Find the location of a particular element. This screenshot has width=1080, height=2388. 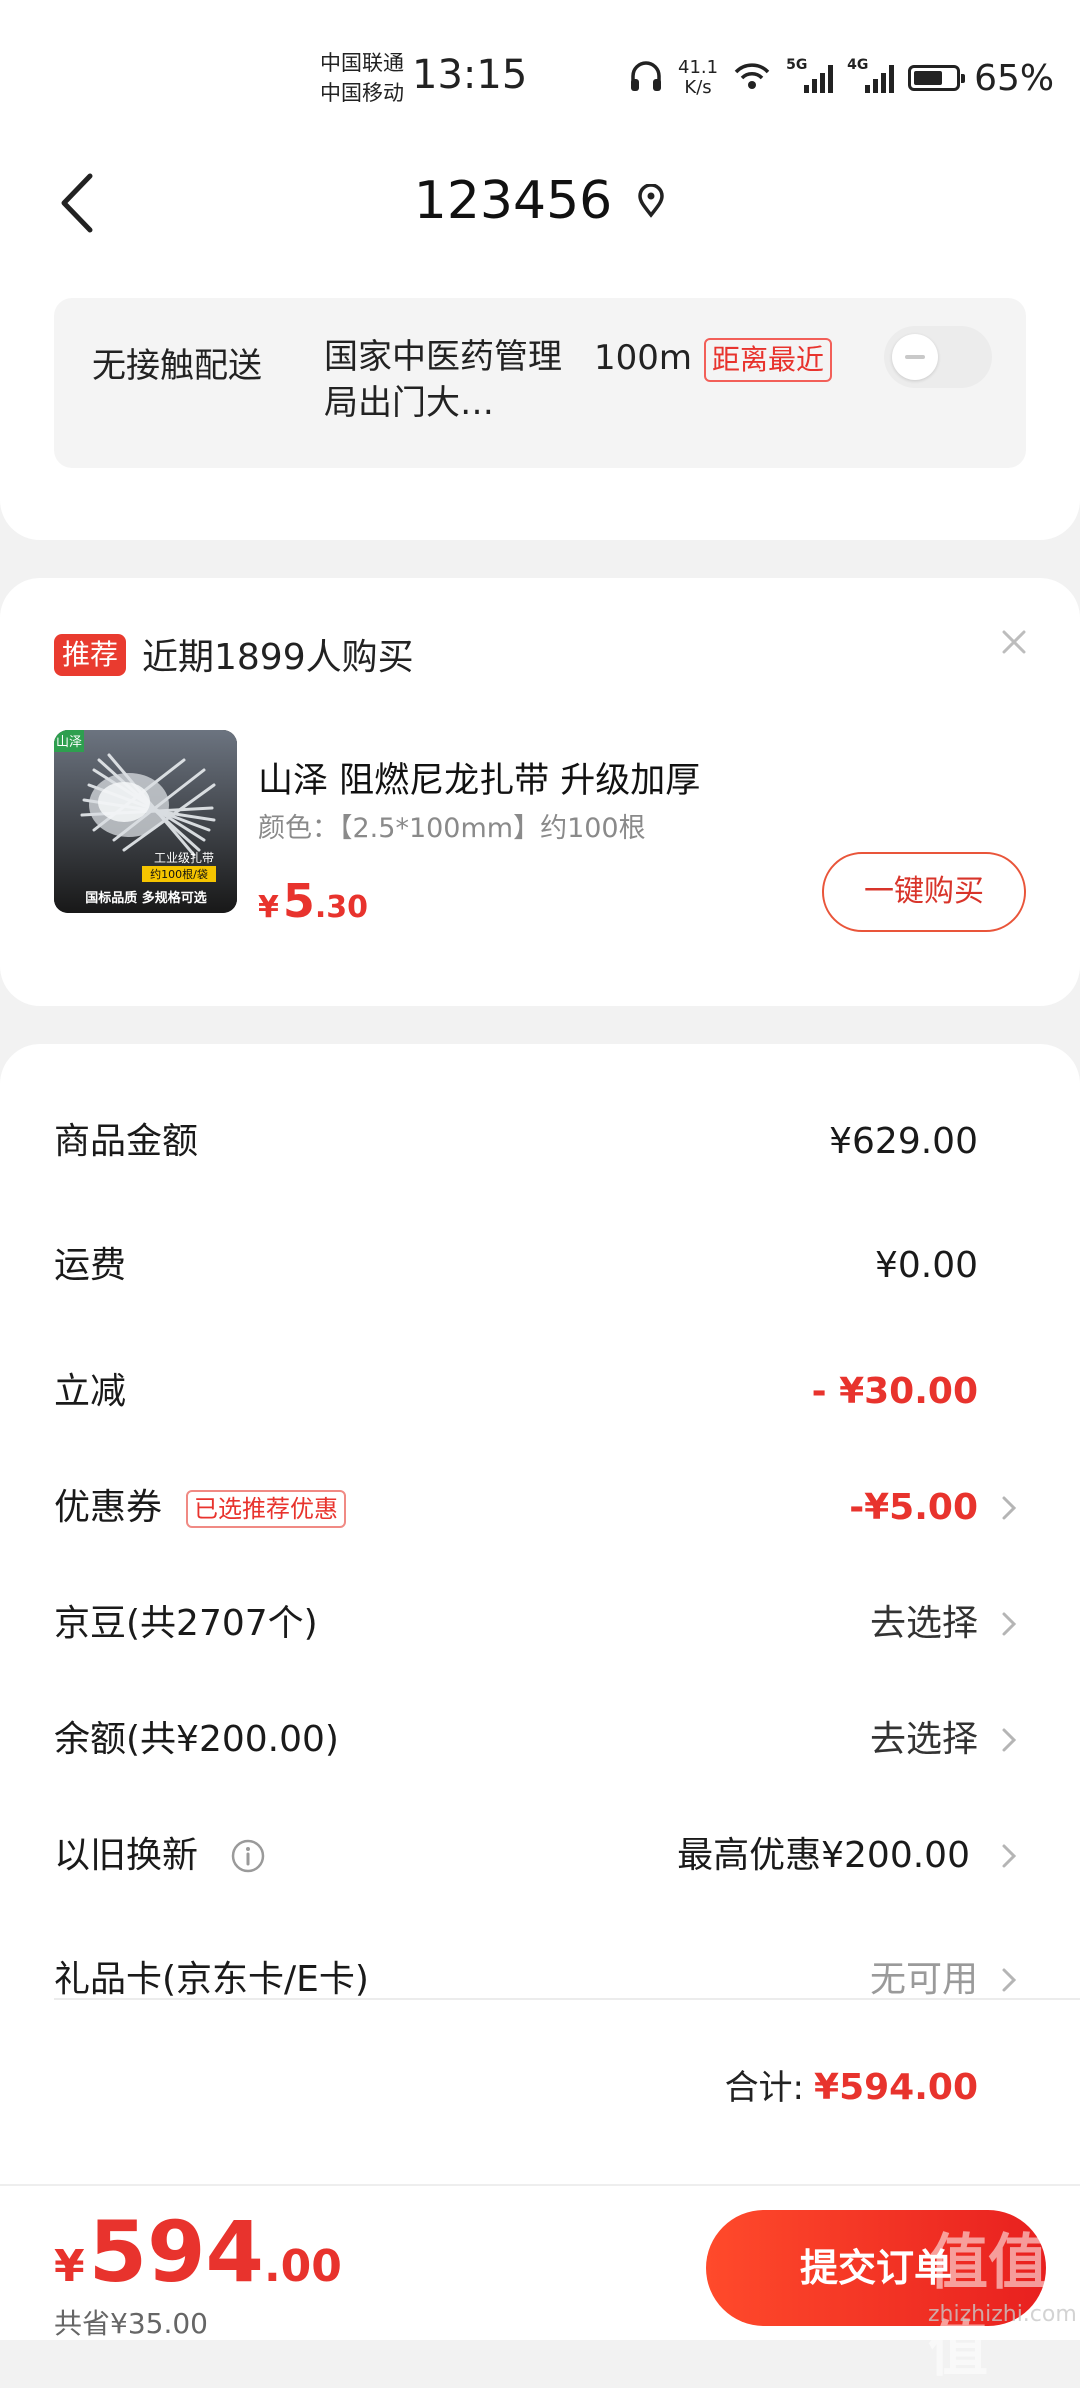

wifi-icon is located at coordinates (752, 78).